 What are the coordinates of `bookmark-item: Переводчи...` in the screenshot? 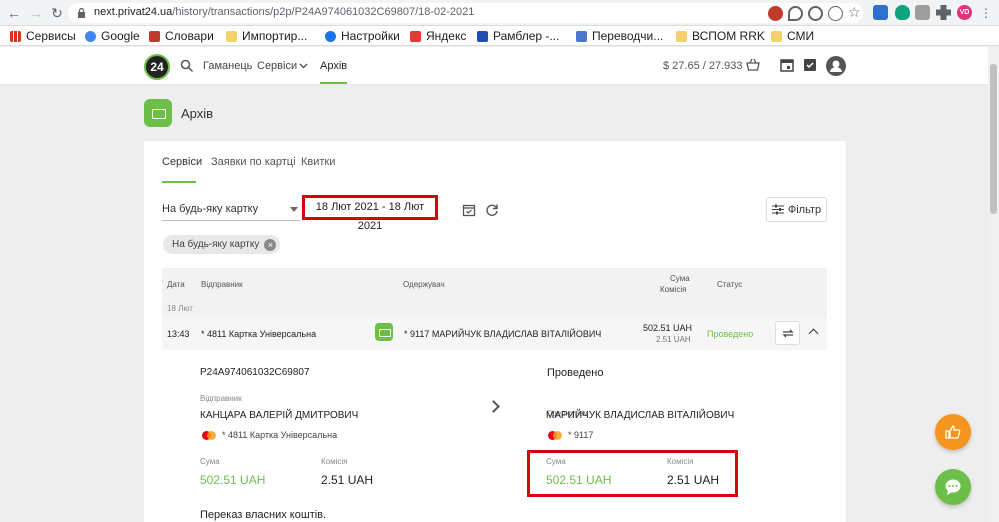 It's located at (619, 36).